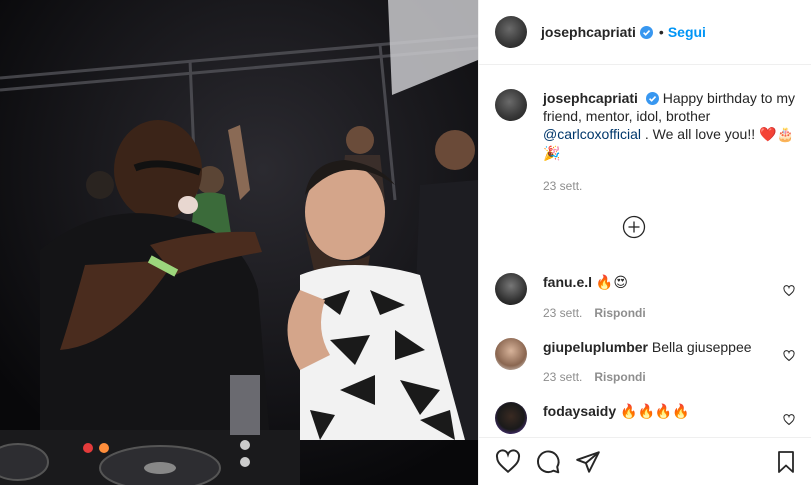  I want to click on comment-item: fodaysaidy 🔥🔥🔥🔥, so click(645, 418).